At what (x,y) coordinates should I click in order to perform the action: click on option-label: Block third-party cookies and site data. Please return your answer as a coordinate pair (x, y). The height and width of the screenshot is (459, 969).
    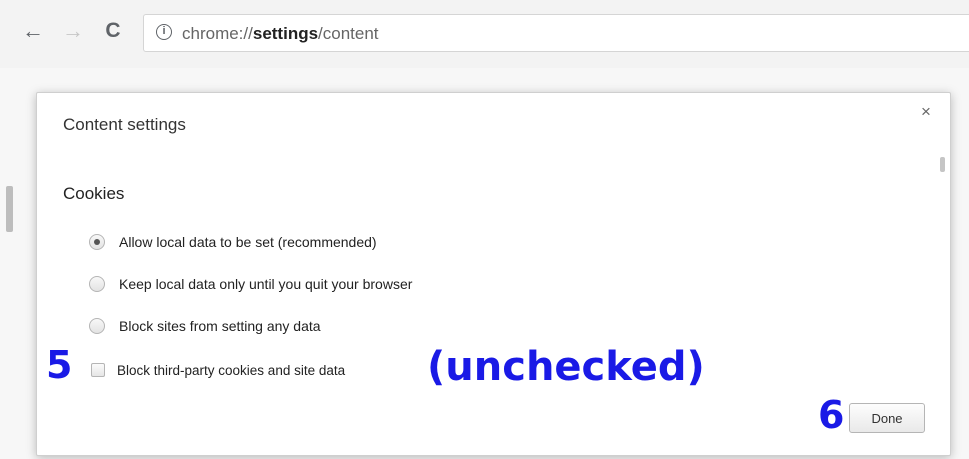
    Looking at the image, I should click on (231, 370).